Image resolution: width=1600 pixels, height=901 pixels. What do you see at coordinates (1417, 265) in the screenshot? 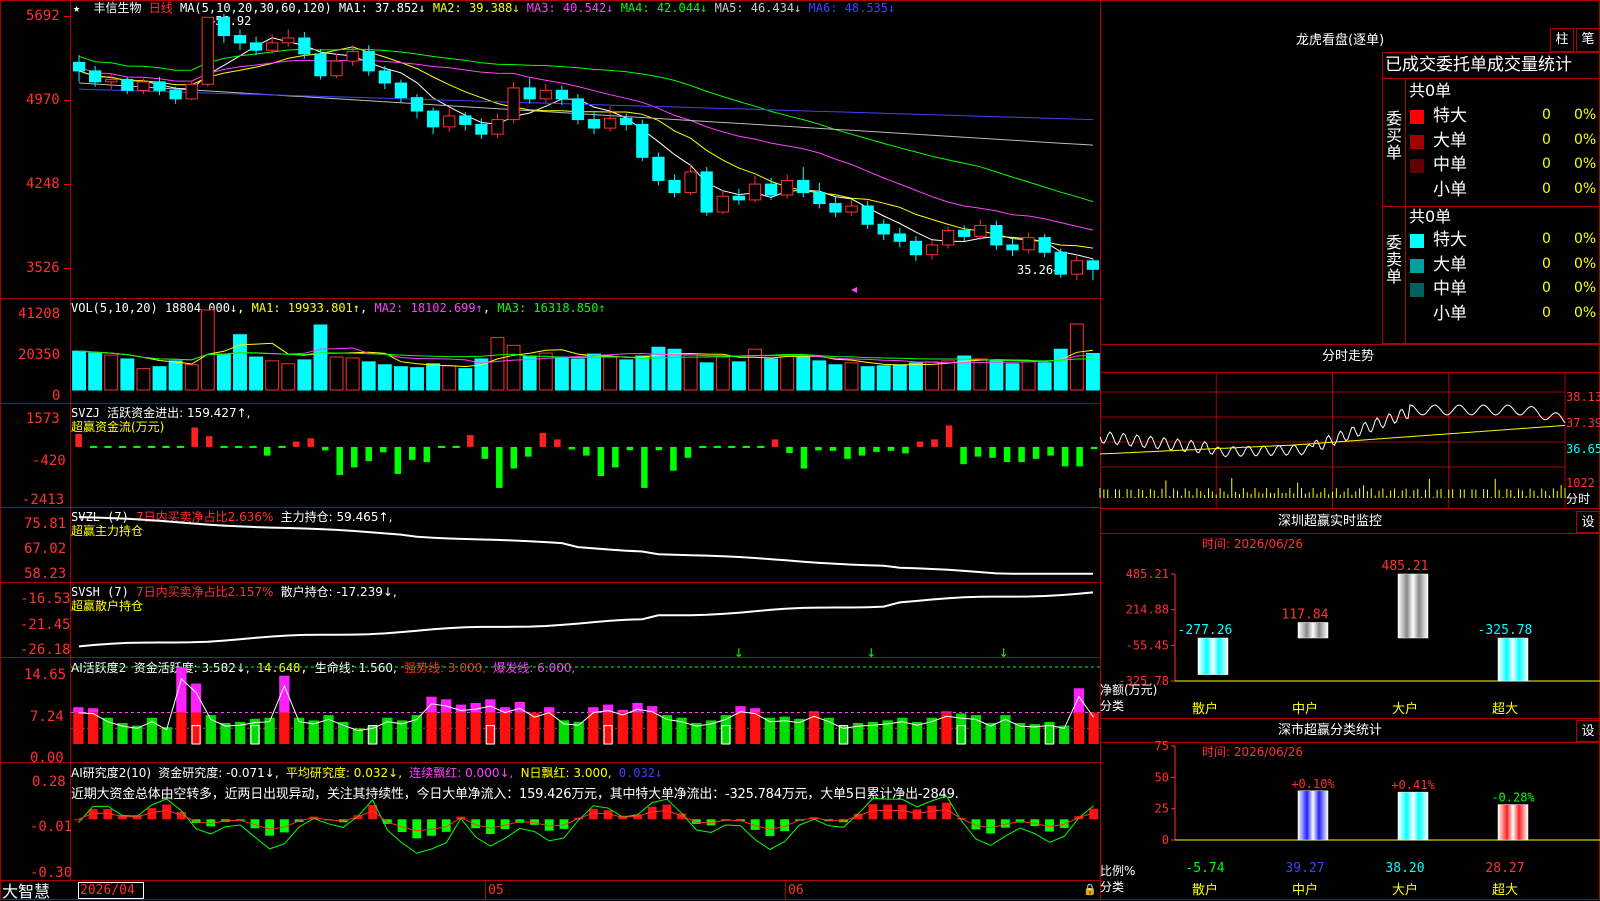
I see `color-swatch` at bounding box center [1417, 265].